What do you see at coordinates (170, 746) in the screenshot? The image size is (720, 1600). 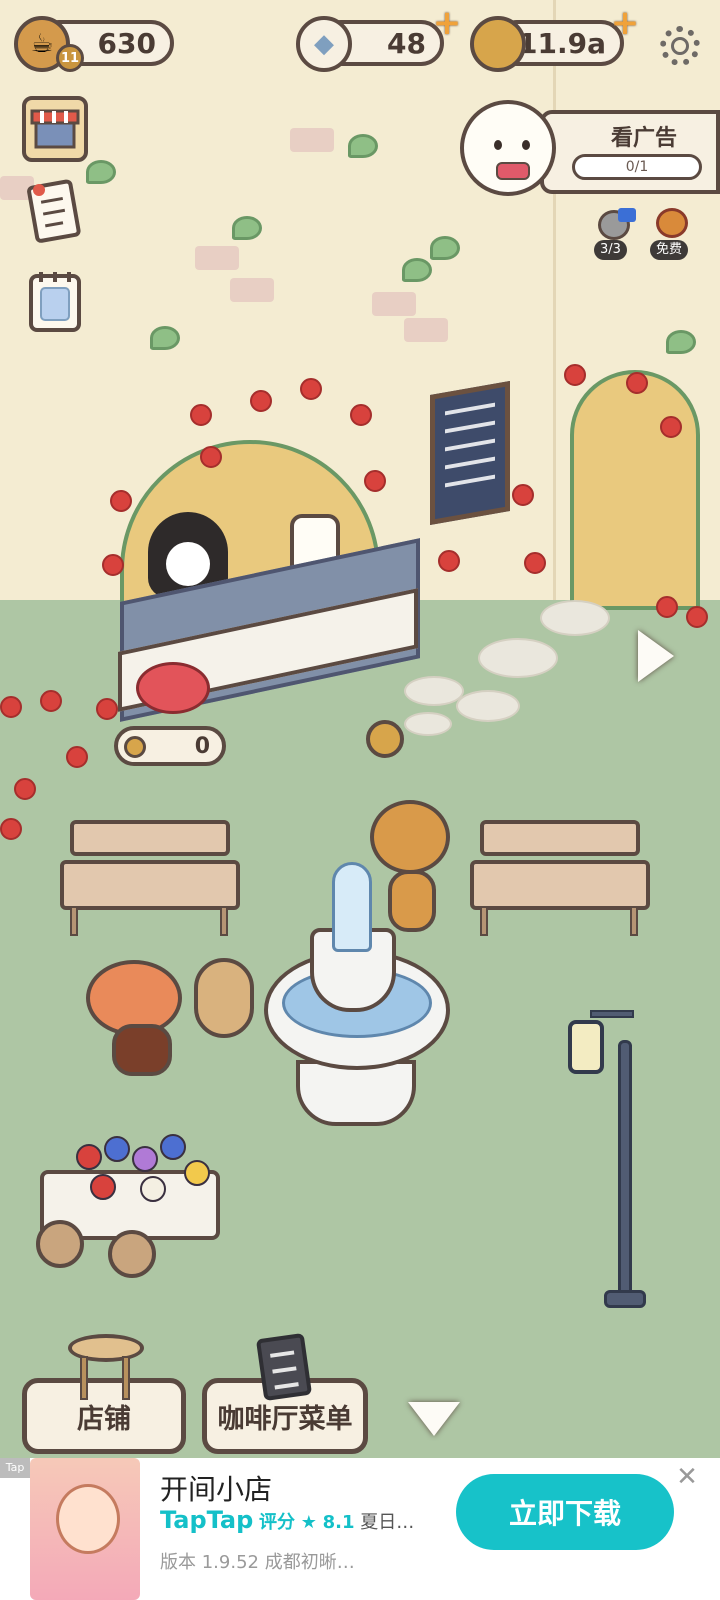 I see `tip-jar-counter: 0` at bounding box center [170, 746].